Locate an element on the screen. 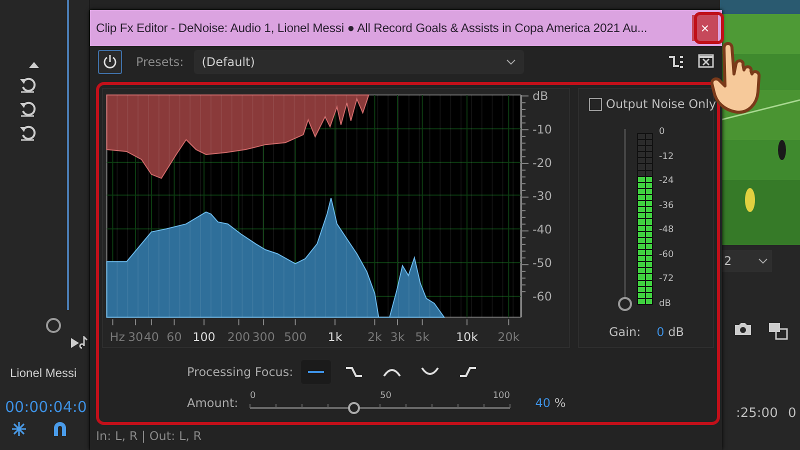 Image resolution: width=800 pixels, height=450 pixels. axis-label: 20k is located at coordinates (509, 337).